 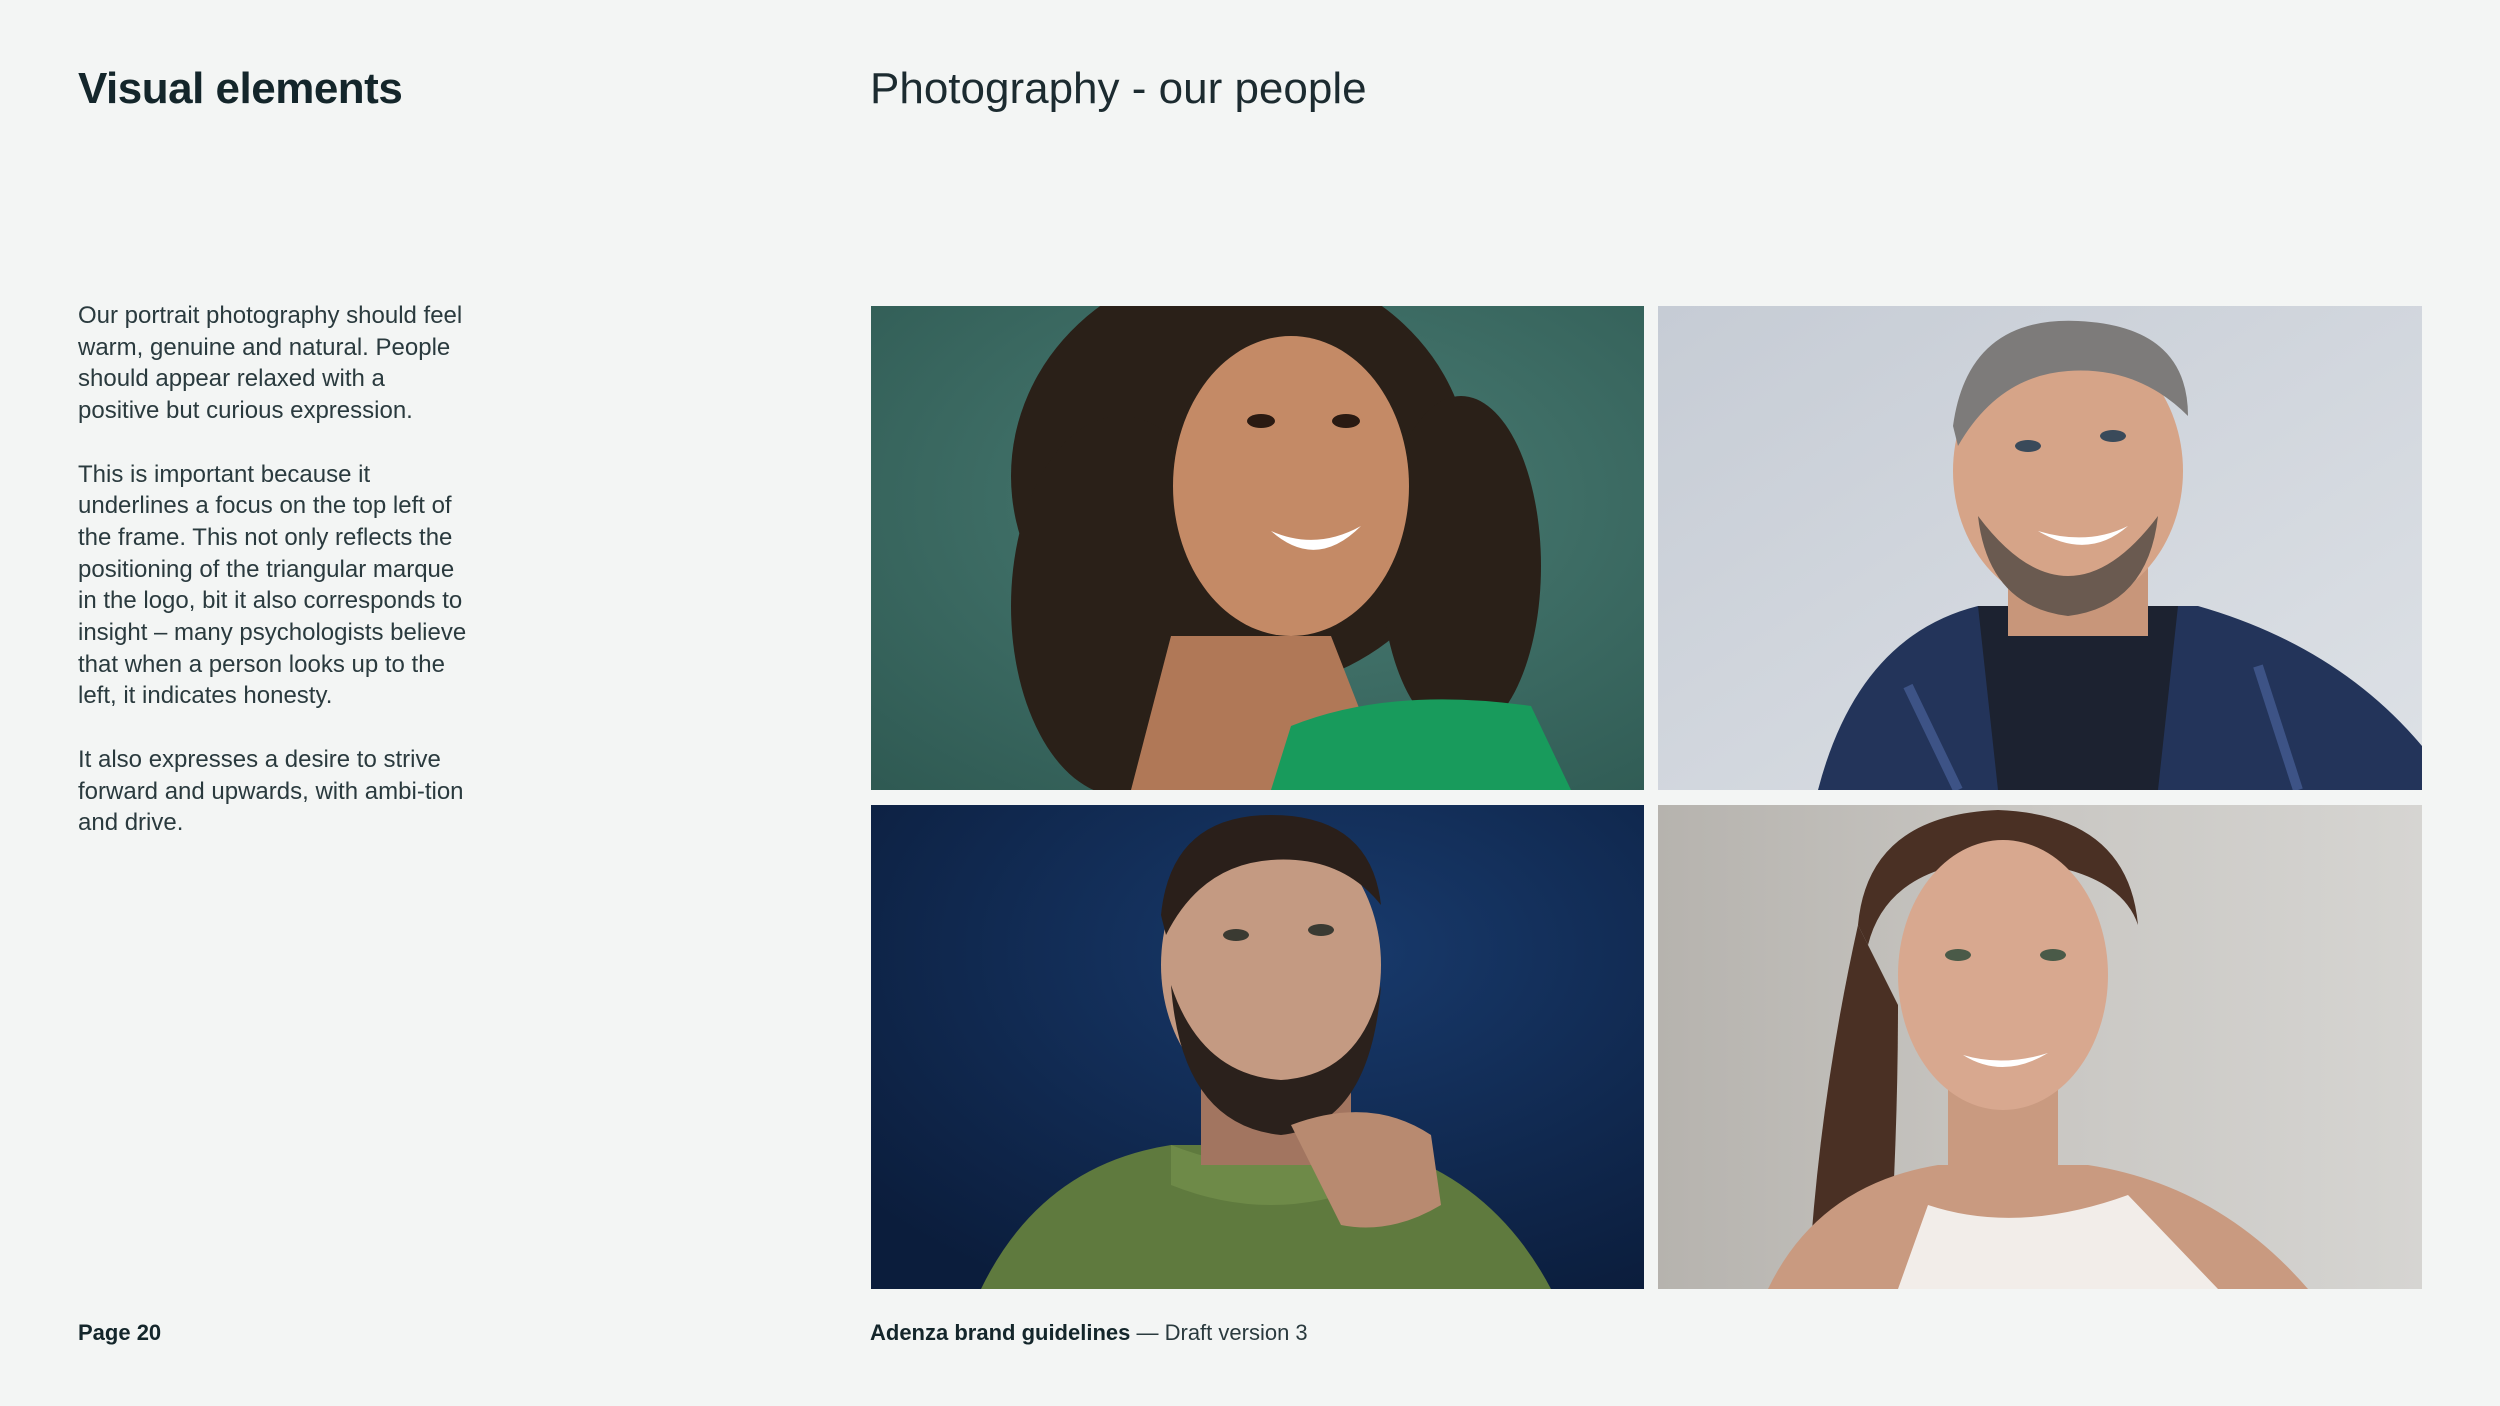 I want to click on page-title: Photography - our people, so click(x=1118, y=88).